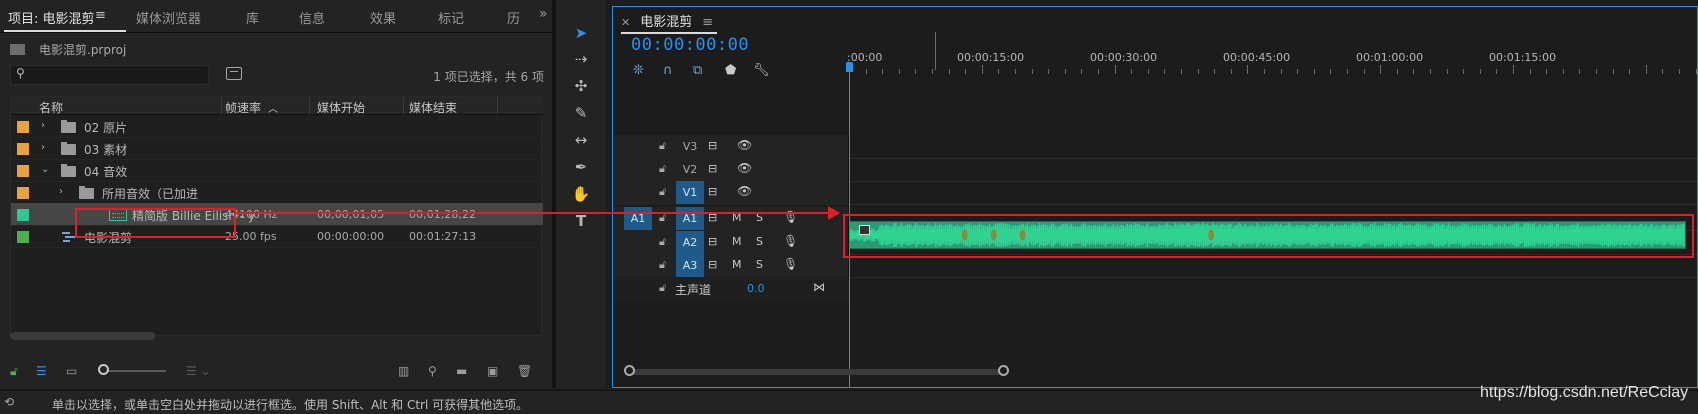 The height and width of the screenshot is (414, 1698). I want to click on playhead-timecode: 00:00:00:00, so click(690, 45).